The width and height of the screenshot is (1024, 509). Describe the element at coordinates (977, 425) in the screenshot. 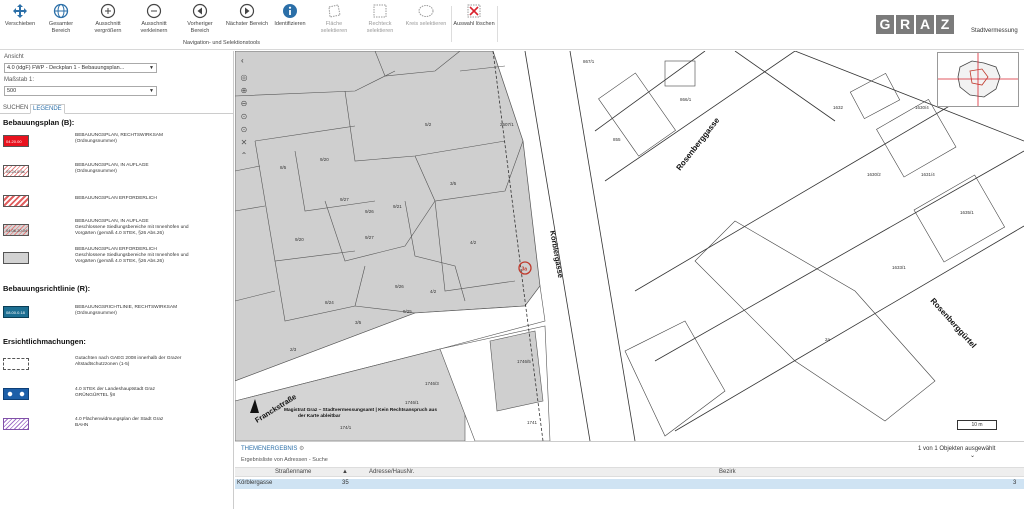

I see `scale-bar: 10 m` at that location.